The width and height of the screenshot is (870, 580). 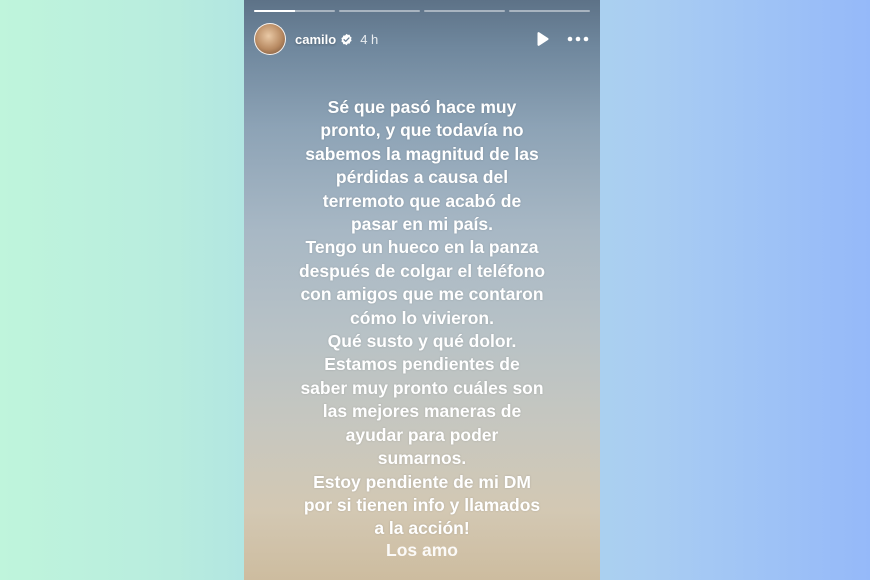 I want to click on story-text-line: terremoto que acabó de, so click(x=422, y=200).